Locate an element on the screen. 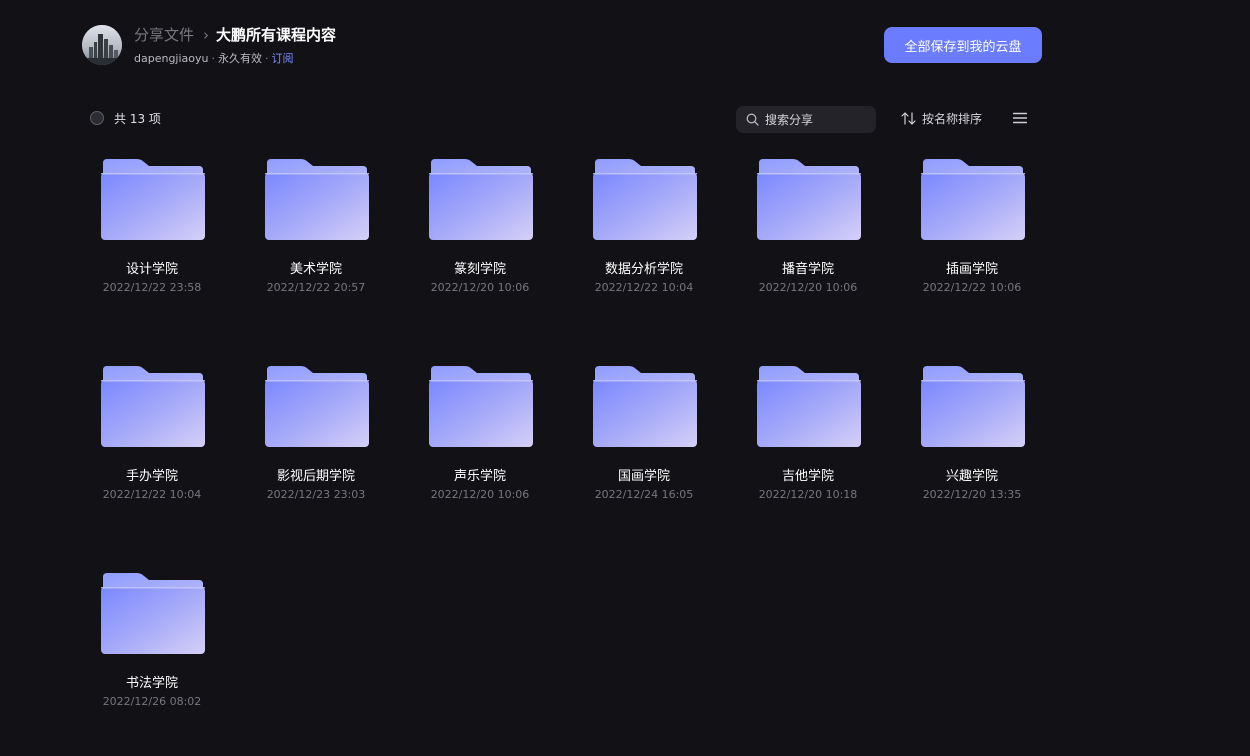 This screenshot has width=1250, height=756. folder-date: 2022/12/23 23:03 is located at coordinates (316, 494).